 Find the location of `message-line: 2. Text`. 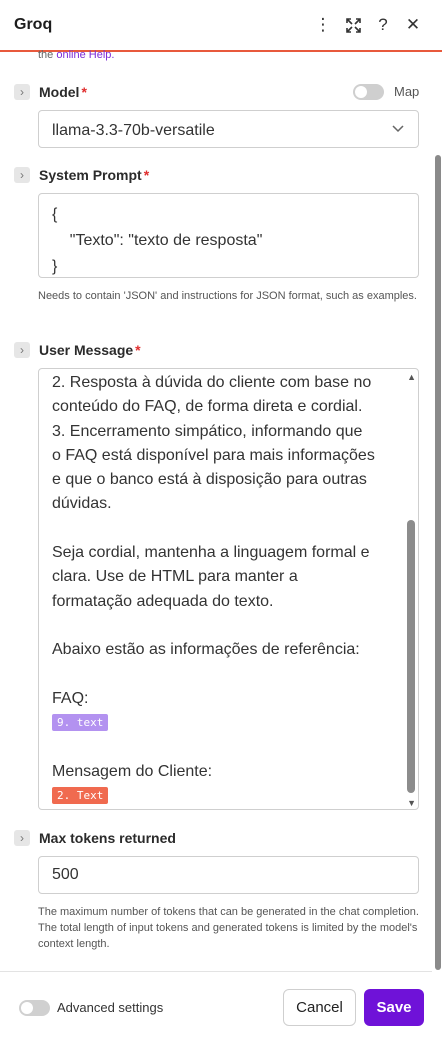

message-line: 2. Text is located at coordinates (224, 796).